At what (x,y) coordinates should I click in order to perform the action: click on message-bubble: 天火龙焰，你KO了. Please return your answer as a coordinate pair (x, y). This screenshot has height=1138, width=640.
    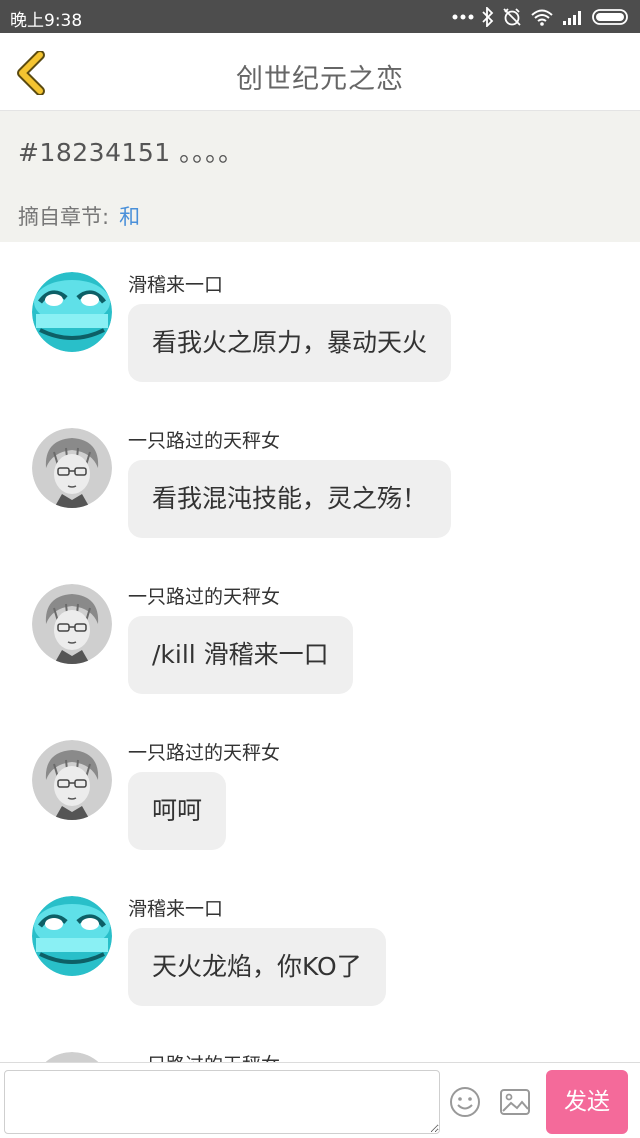
    Looking at the image, I should click on (257, 967).